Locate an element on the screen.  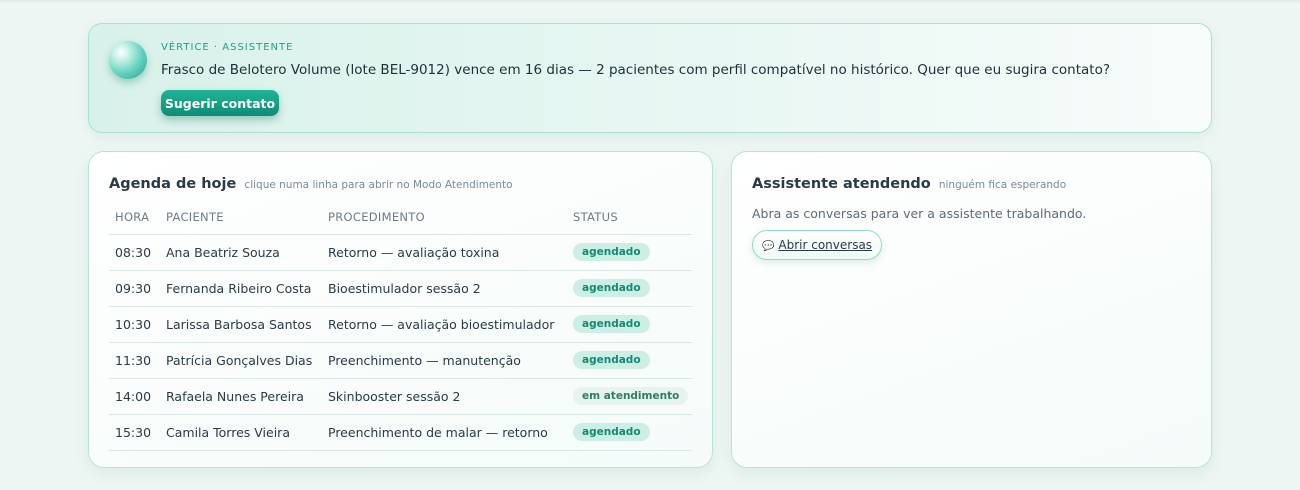
cell-paciente: Larissa Barbosa Santos is located at coordinates (241, 324).